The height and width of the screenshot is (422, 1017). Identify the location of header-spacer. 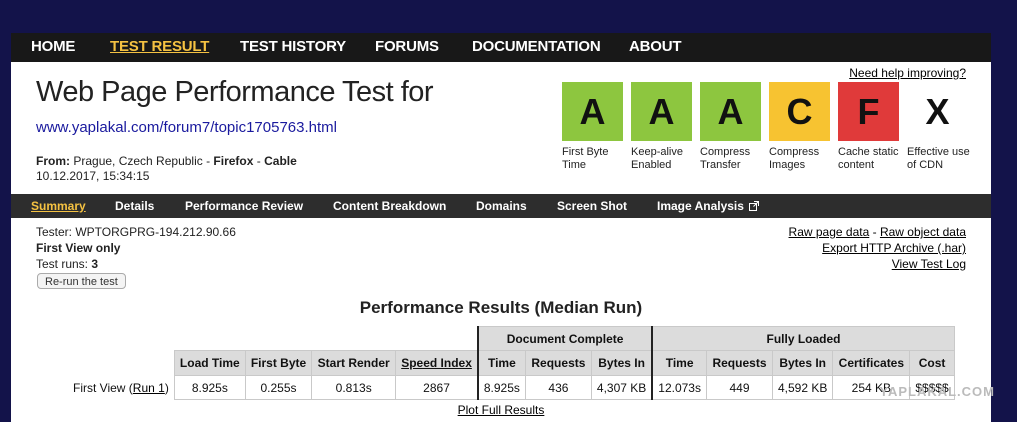
(273, 338).